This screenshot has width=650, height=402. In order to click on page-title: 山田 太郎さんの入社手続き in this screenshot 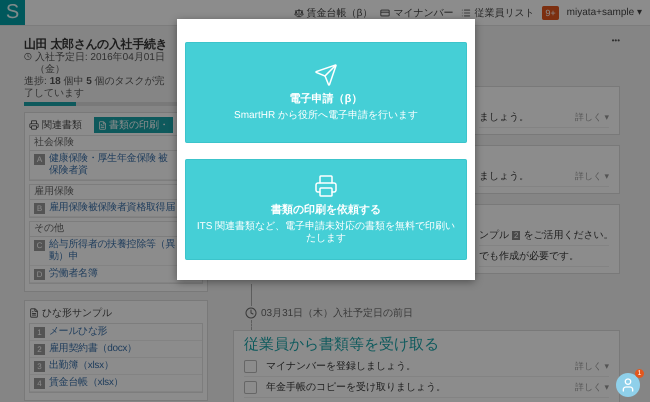, I will do `click(96, 44)`.